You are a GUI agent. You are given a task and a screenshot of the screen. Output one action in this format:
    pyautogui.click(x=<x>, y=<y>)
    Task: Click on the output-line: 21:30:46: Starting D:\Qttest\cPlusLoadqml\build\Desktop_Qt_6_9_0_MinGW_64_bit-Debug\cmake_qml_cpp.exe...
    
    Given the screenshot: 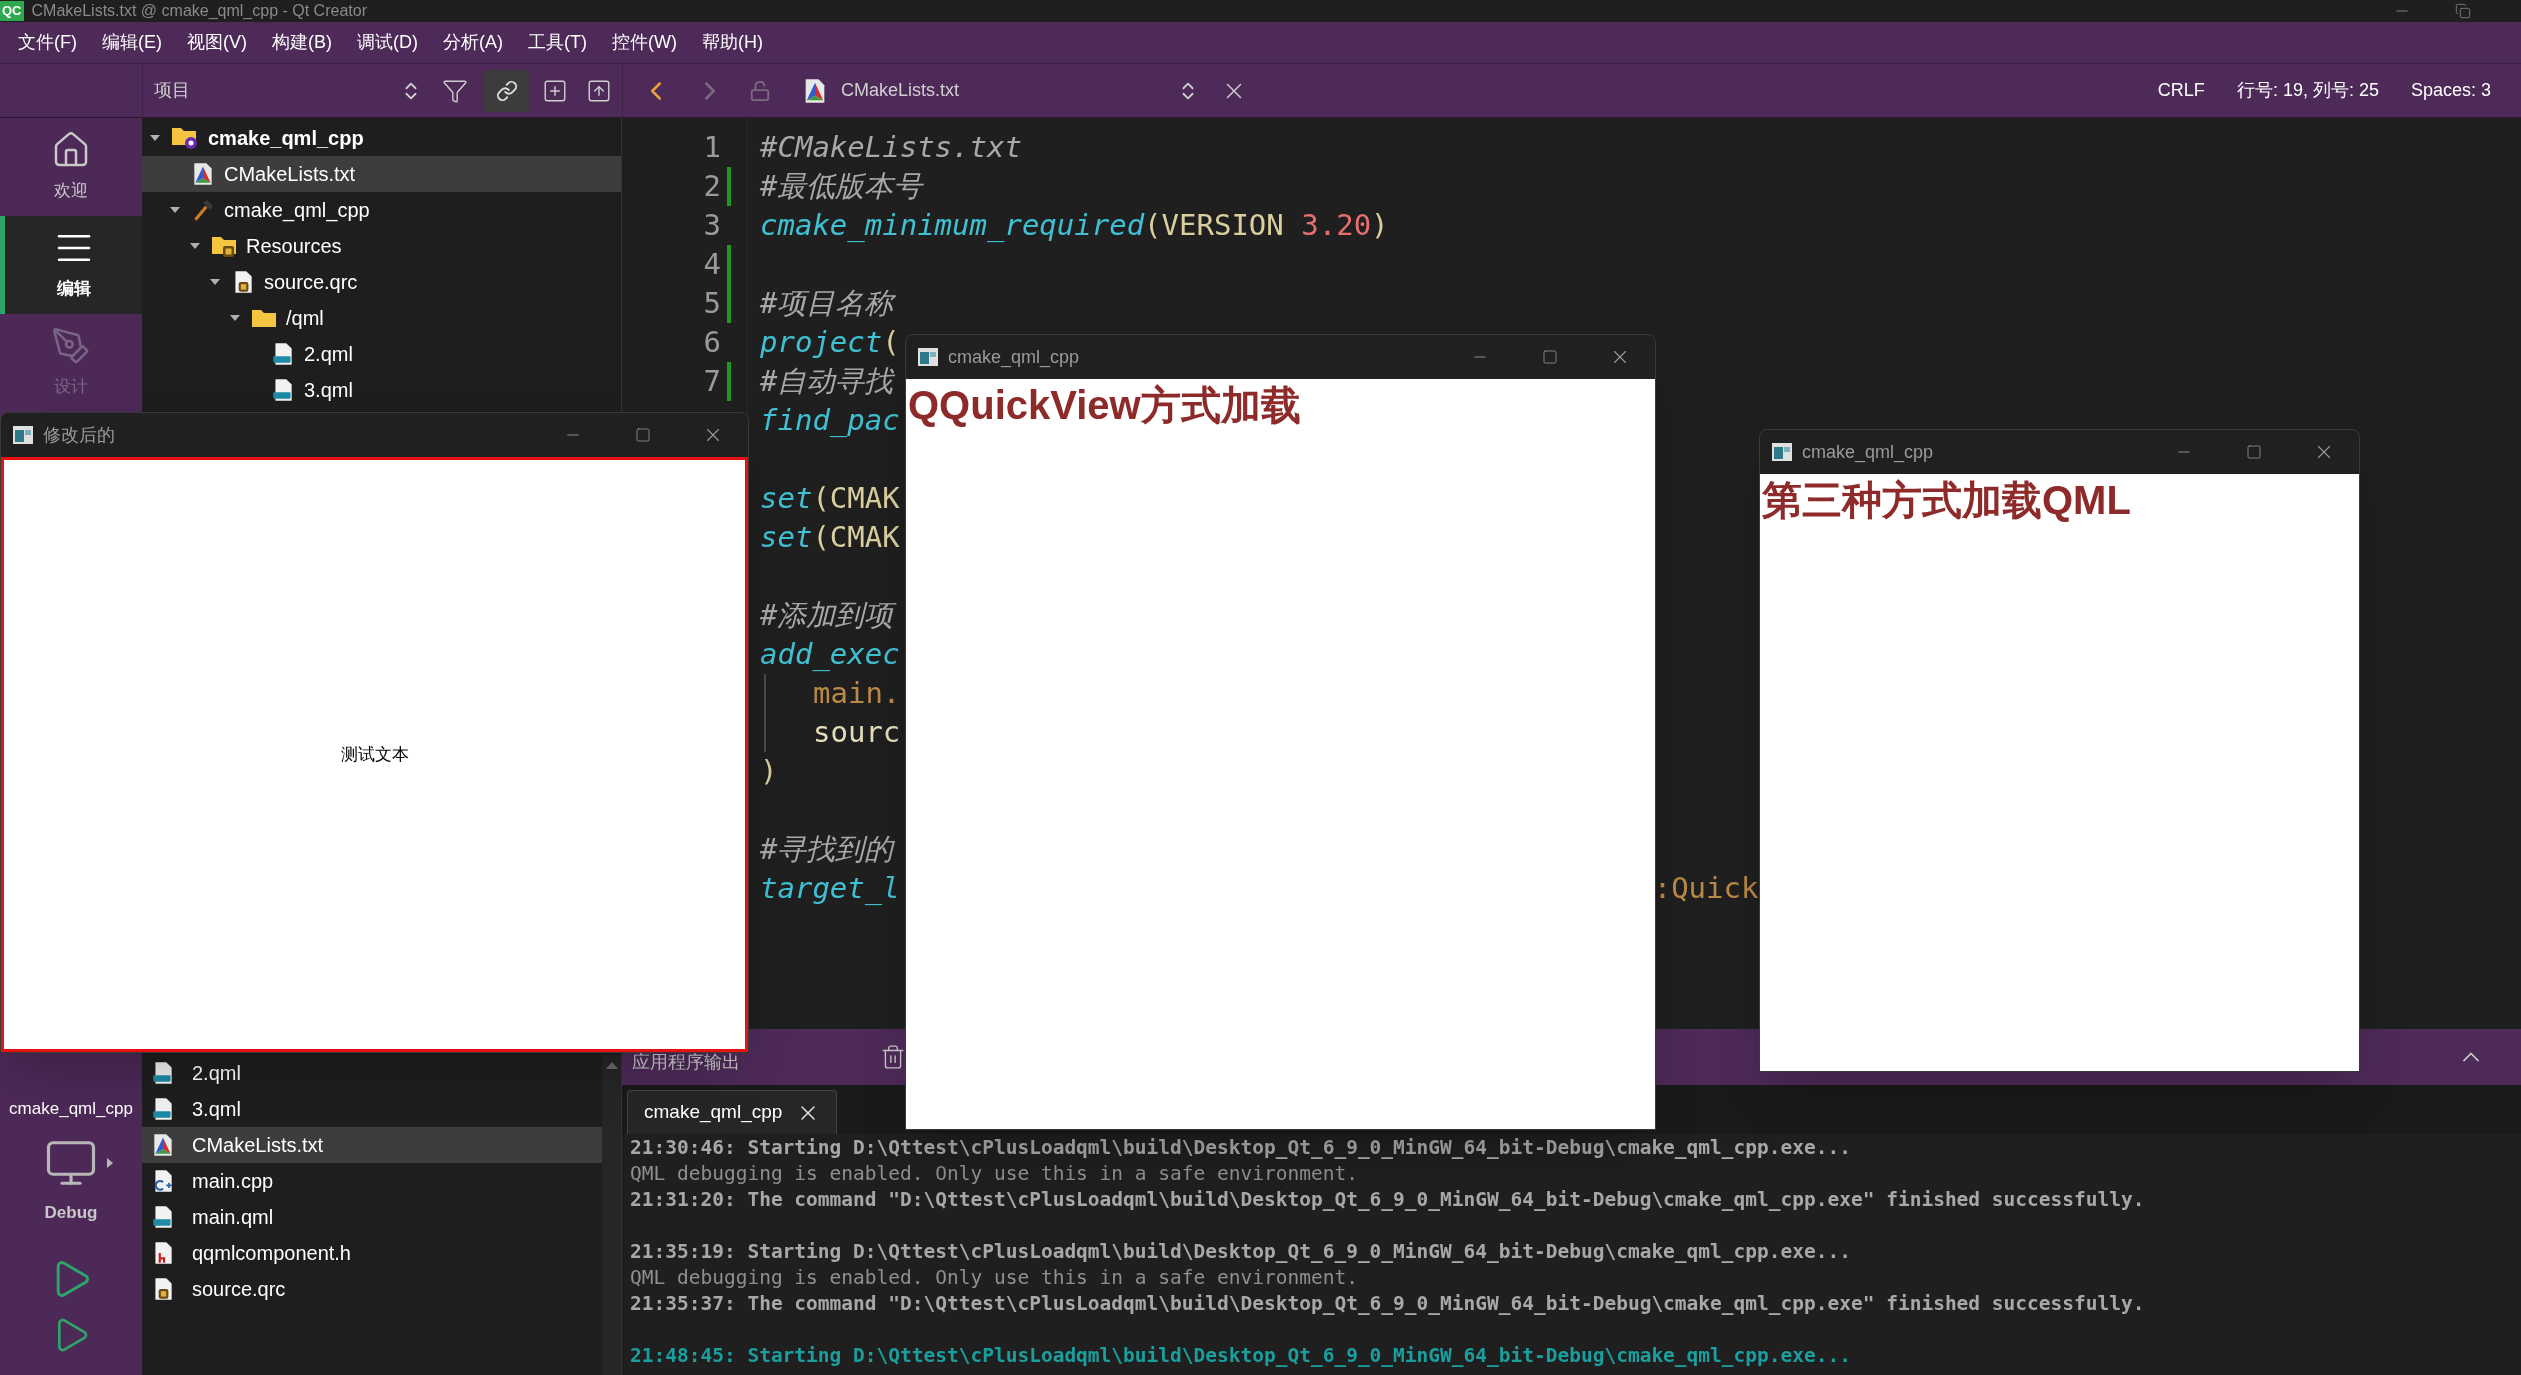 What is the action you would take?
    pyautogui.click(x=1241, y=1148)
    